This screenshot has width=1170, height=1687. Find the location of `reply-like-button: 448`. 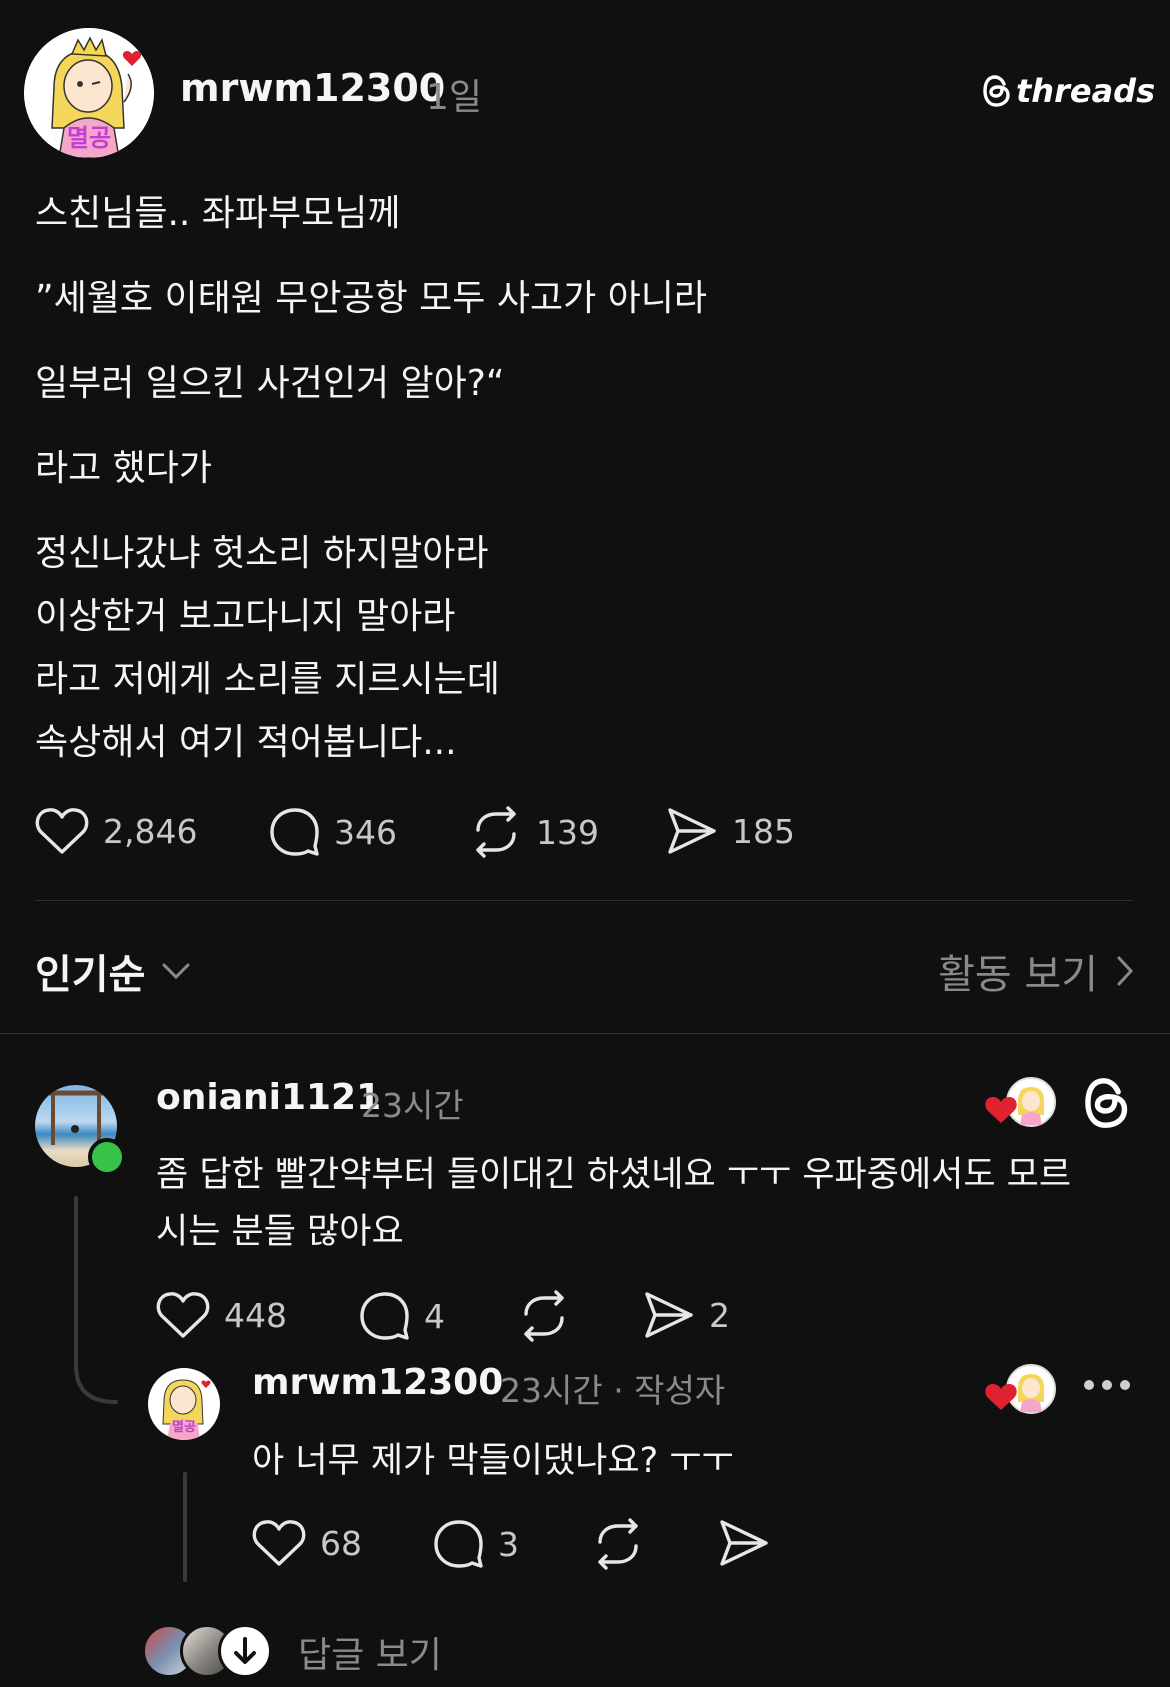

reply-like-button: 448 is located at coordinates (221, 1315).